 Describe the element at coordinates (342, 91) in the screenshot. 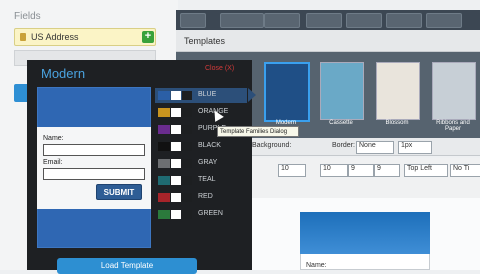

I see `template-thumb-cassette` at that location.